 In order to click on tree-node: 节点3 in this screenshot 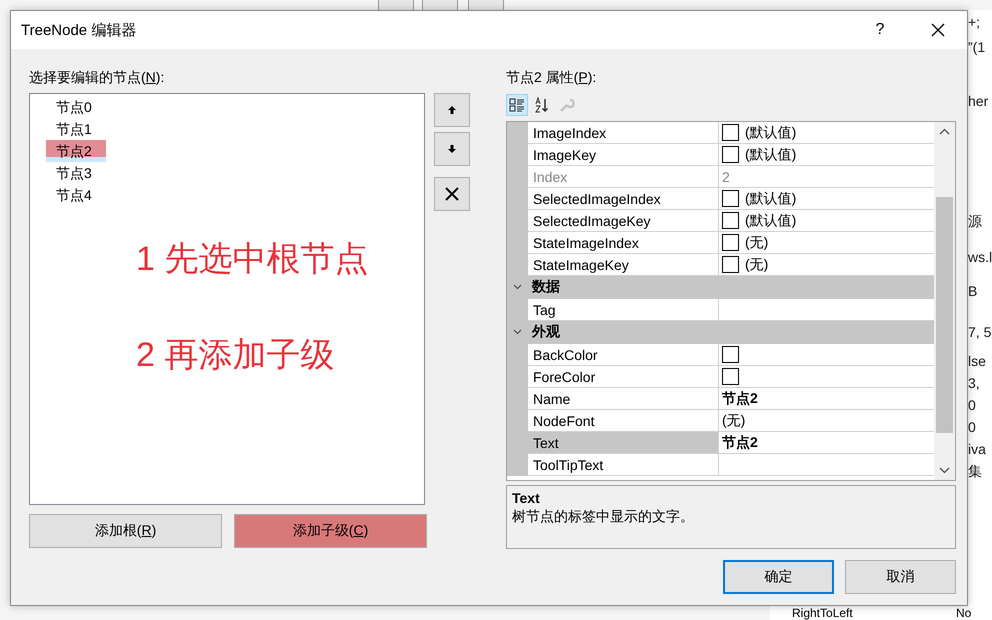, I will do `click(76, 173)`.